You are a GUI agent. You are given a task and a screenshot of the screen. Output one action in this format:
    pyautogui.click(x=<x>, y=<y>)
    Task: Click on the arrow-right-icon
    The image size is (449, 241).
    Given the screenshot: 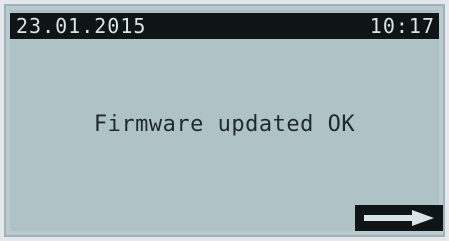 What is the action you would take?
    pyautogui.click(x=399, y=218)
    